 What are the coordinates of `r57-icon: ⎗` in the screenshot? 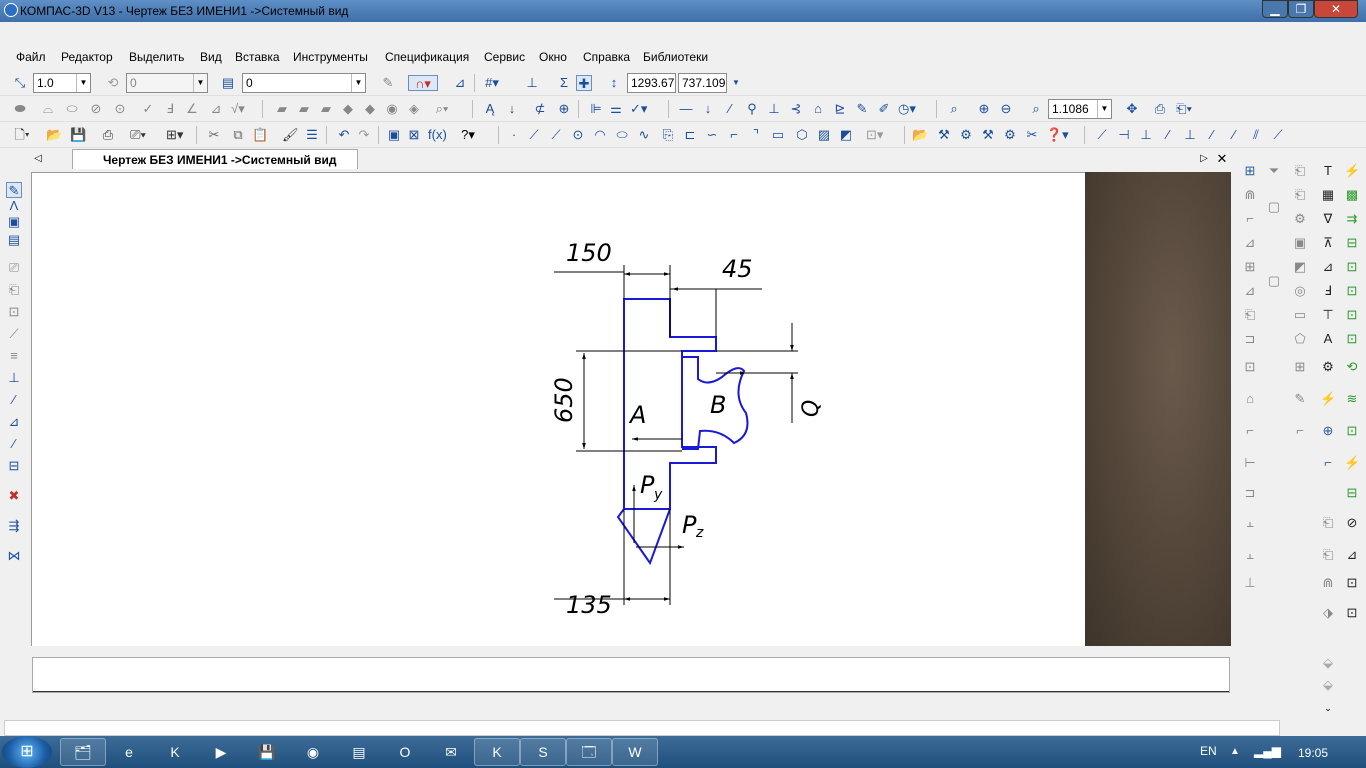 It's located at (1328, 555).